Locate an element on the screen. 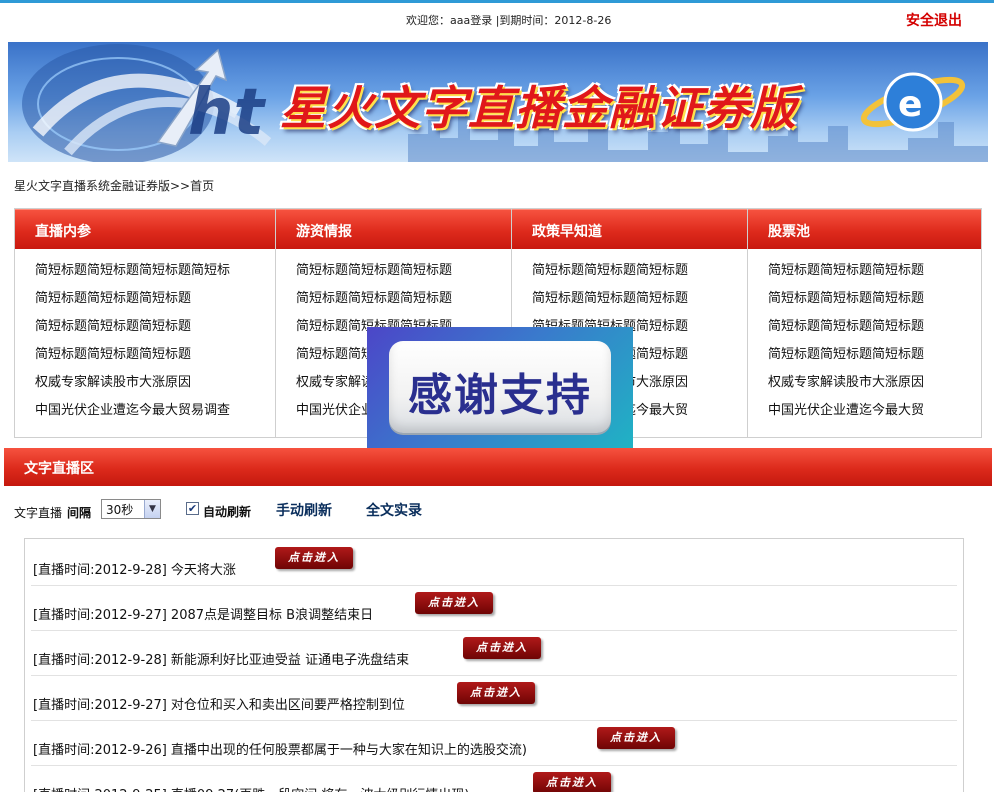 The height and width of the screenshot is (792, 994). thanks-popup: 感谢支持 is located at coordinates (500, 390).